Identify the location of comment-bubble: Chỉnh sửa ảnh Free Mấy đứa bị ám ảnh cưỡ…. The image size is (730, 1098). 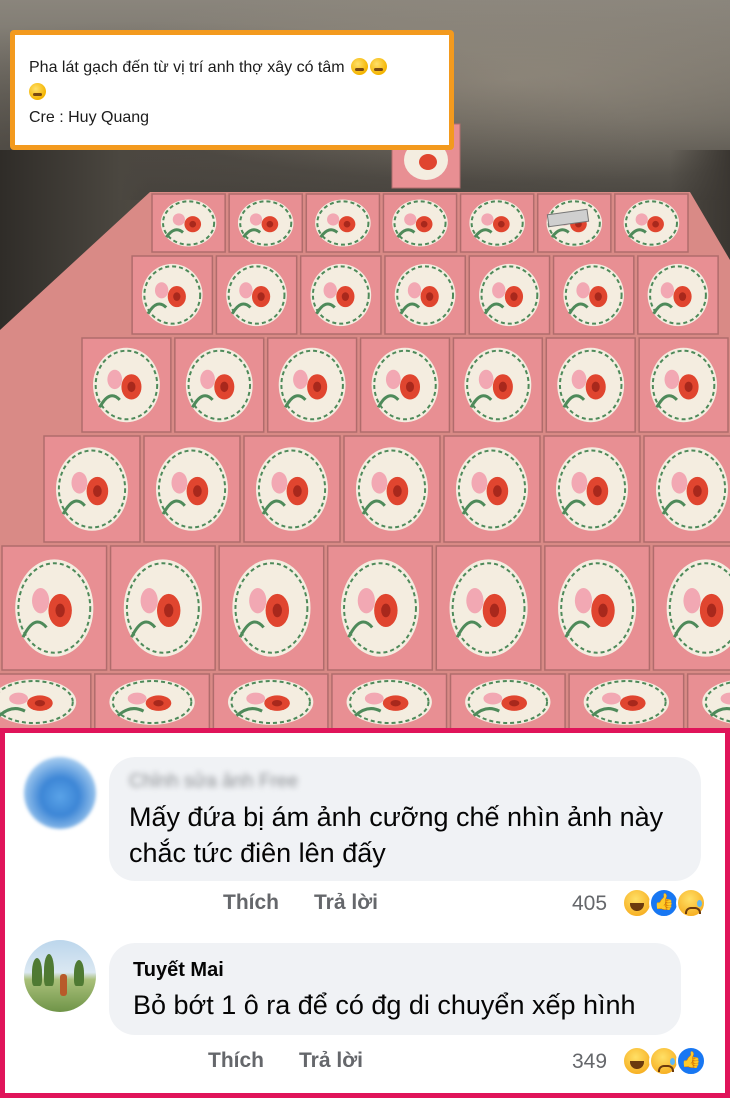
(405, 819).